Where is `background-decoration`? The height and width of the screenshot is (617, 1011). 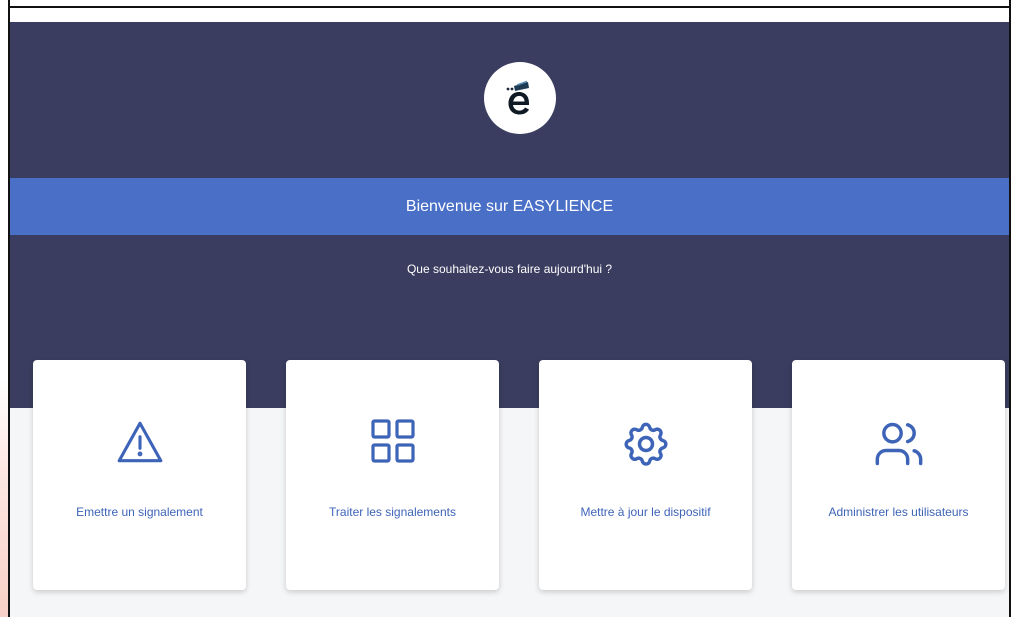
background-decoration is located at coordinates (4, 498).